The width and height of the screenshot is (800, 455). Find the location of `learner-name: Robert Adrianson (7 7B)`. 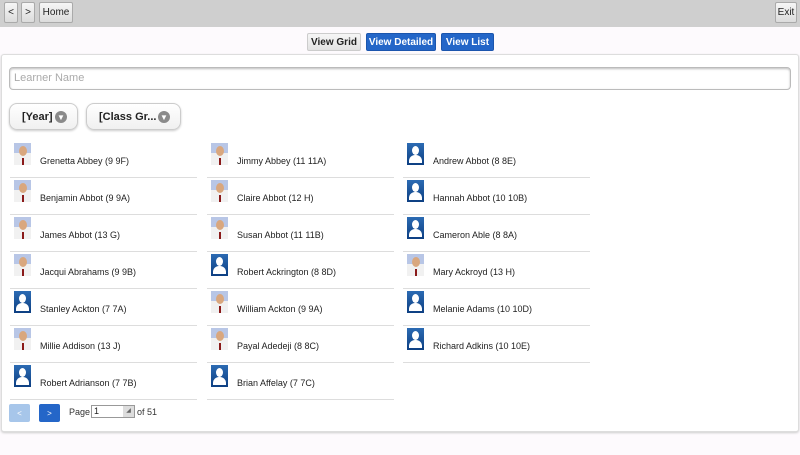

learner-name: Robert Adrianson (7 7B) is located at coordinates (88, 383).